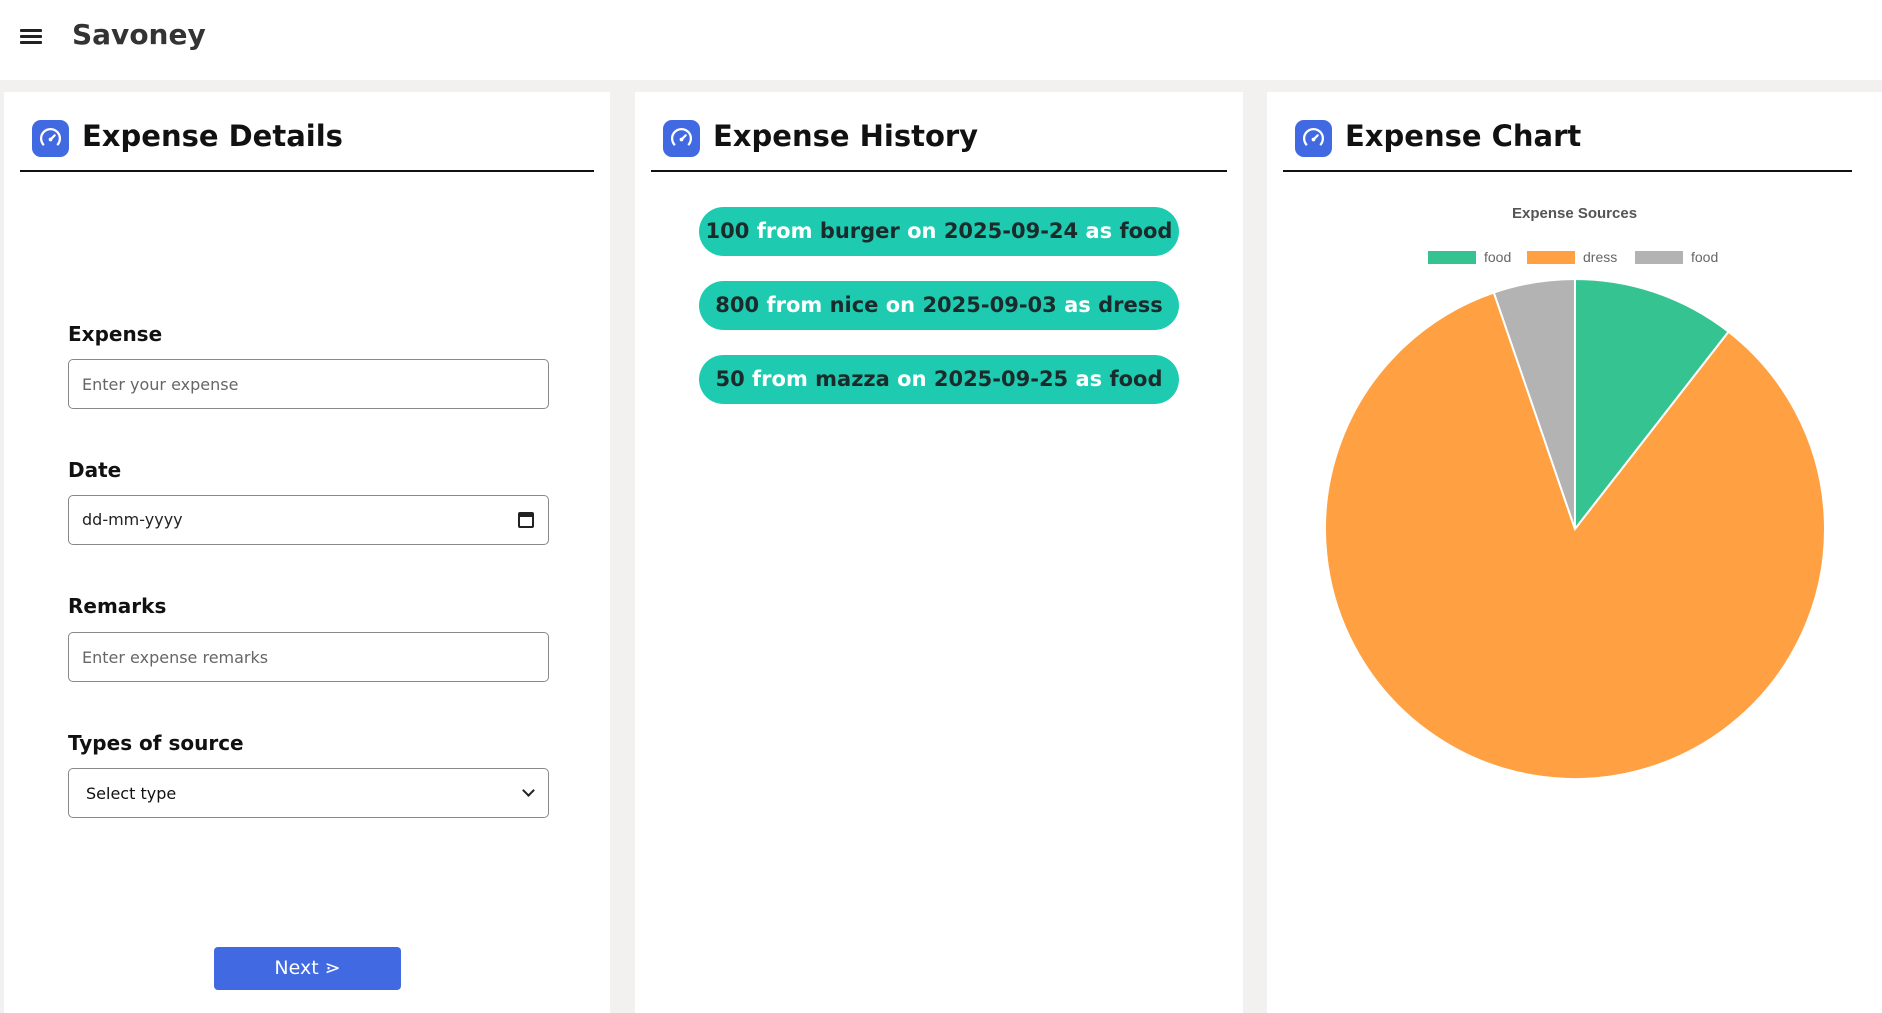 The height and width of the screenshot is (1013, 1882). Describe the element at coordinates (1001, 379) in the screenshot. I see `history-date: 2025-09-25` at that location.